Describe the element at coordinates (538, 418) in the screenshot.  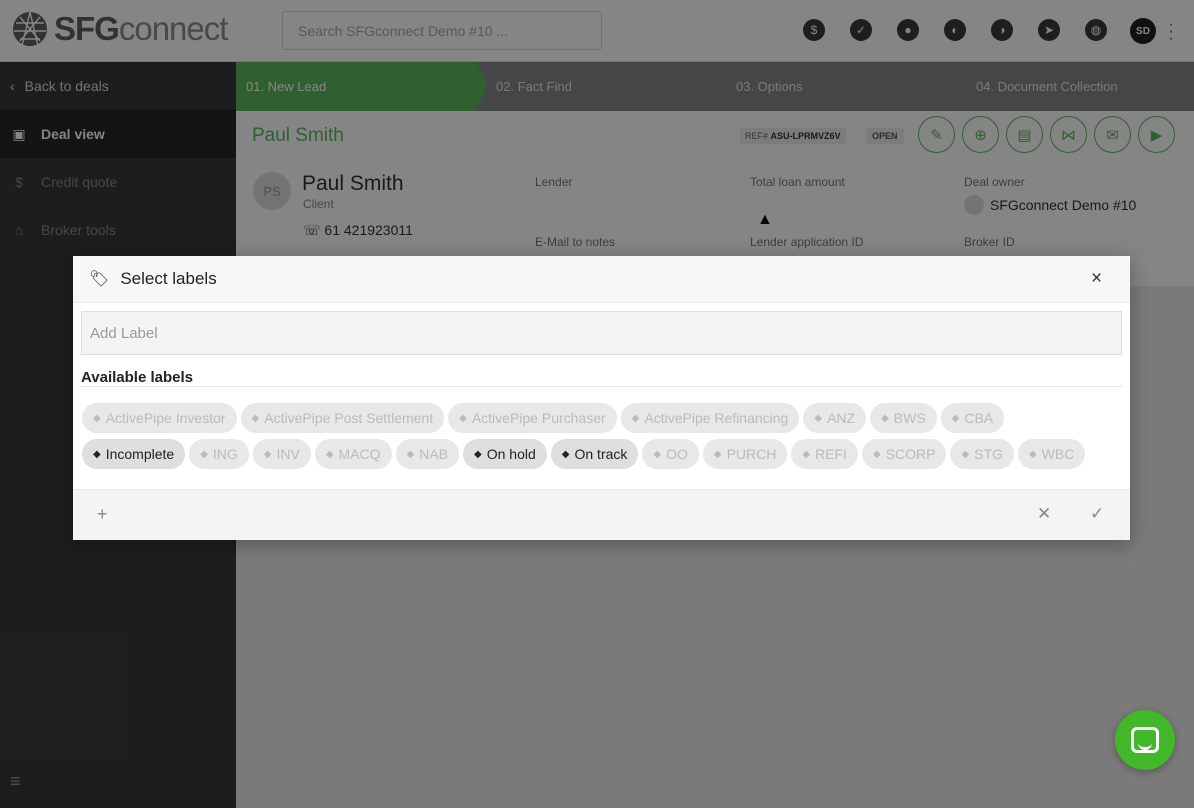
I see `label-chip-text: ActivePipe Purchaser` at that location.